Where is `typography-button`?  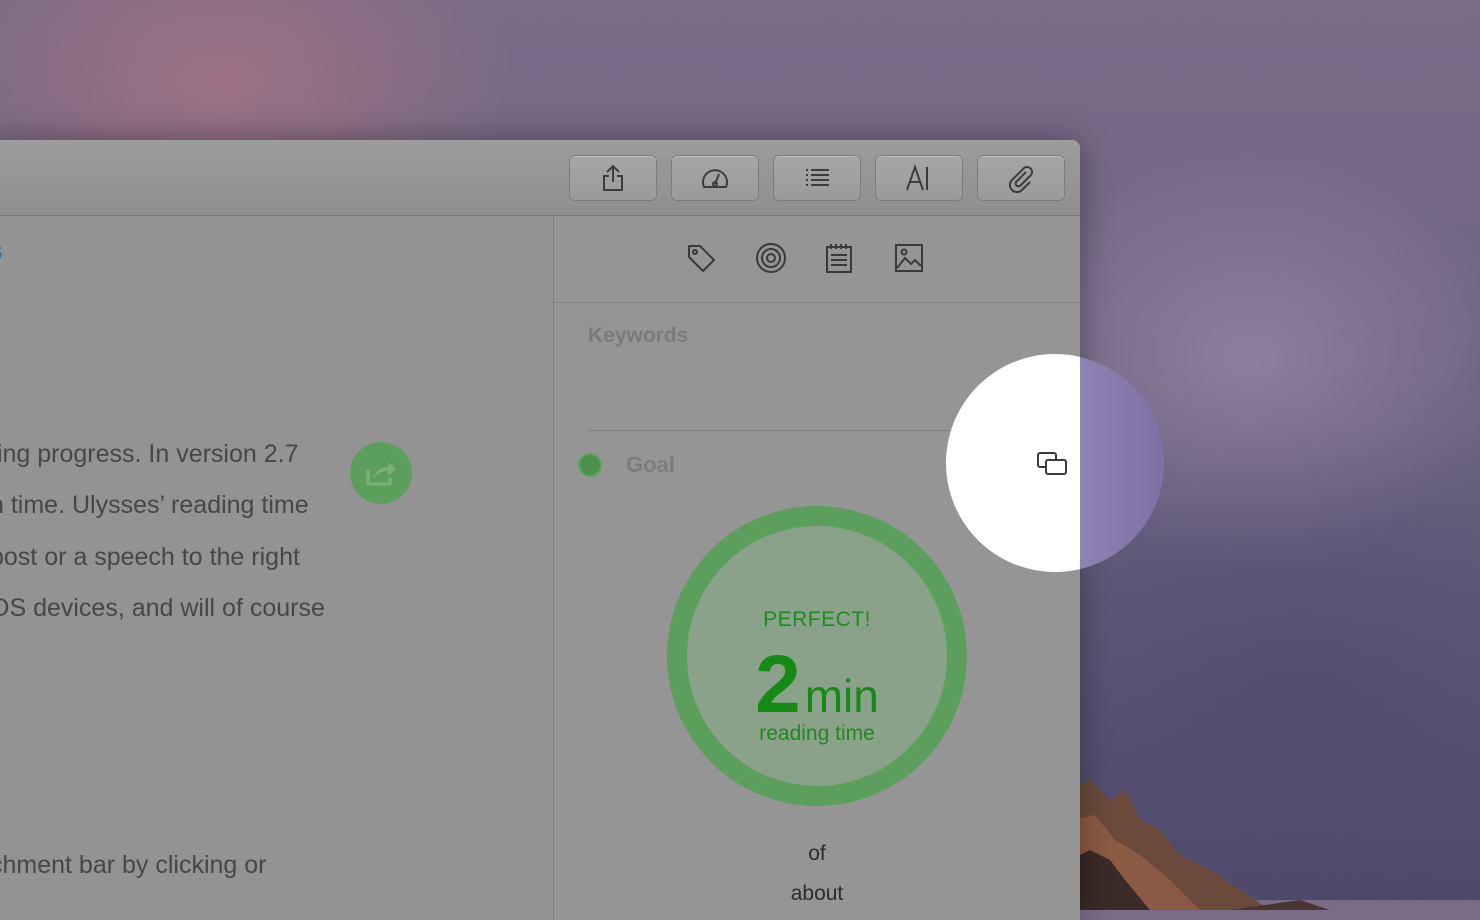
typography-button is located at coordinates (919, 178).